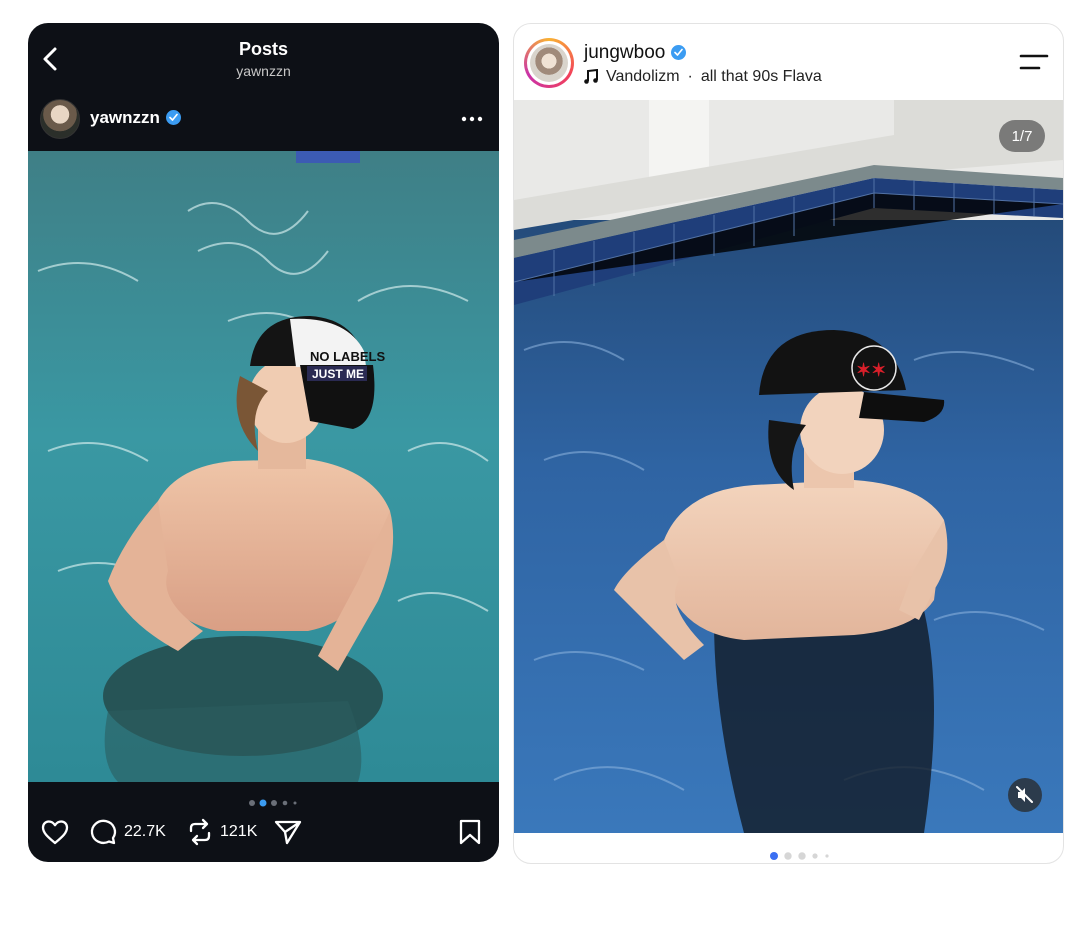  I want to click on cap-logo-icon: ✶✶, so click(871, 370).